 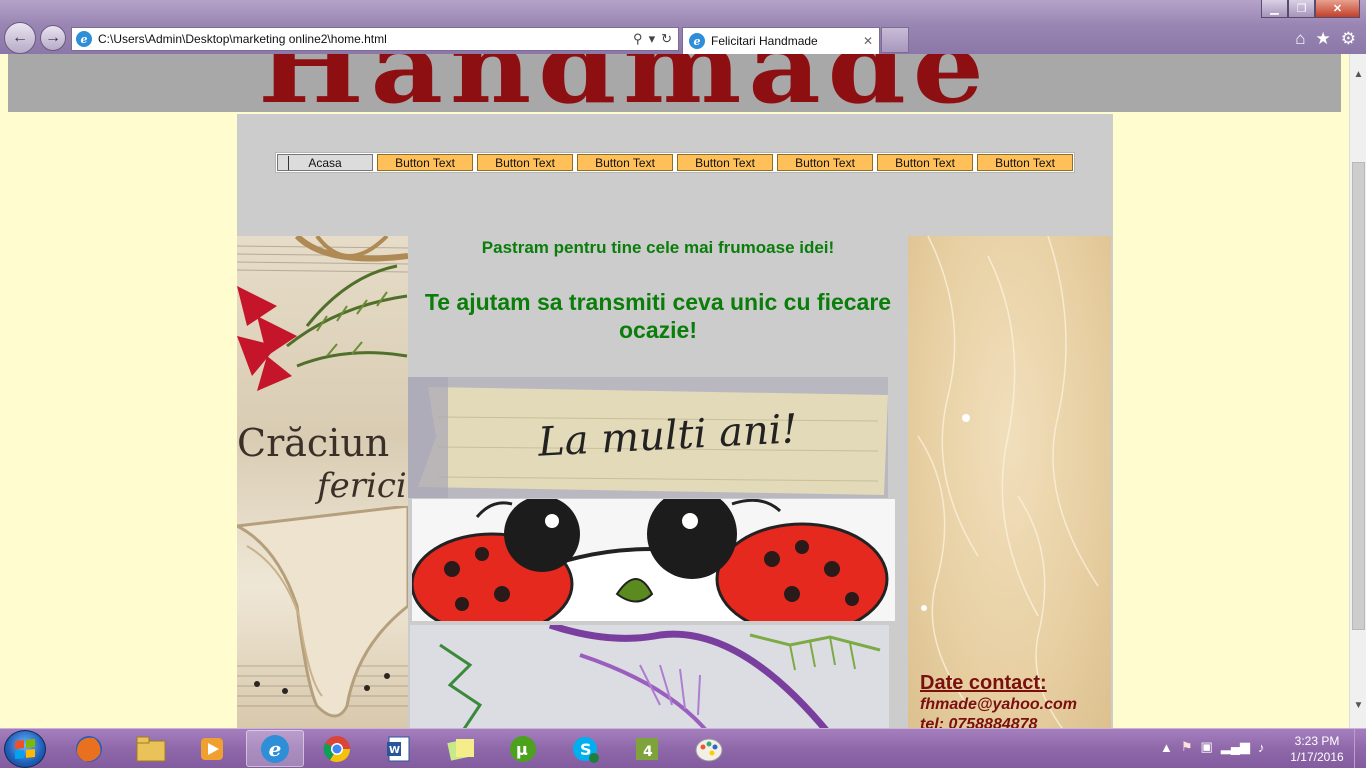 I want to click on dropdown-icon: ▾, so click(x=652, y=39).